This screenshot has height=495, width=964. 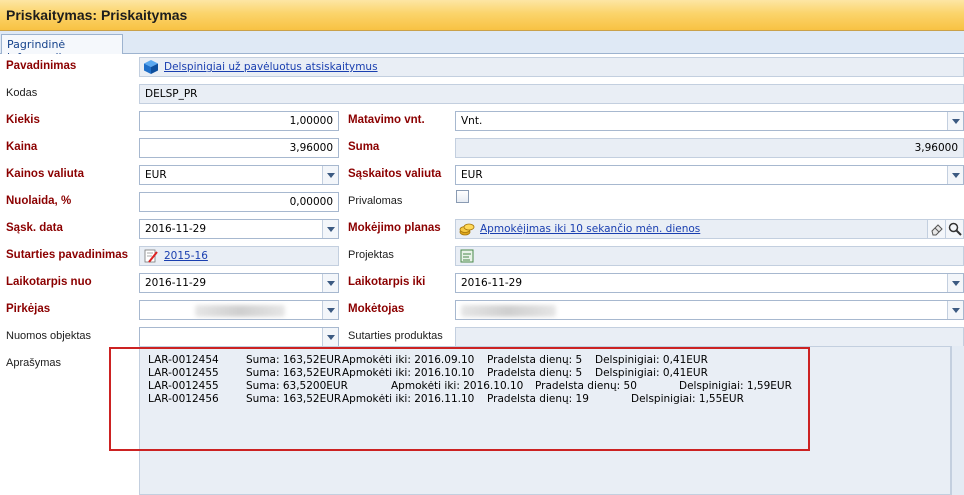 I want to click on tab-pagrindine-informacija: Pagrindinė informacija, so click(x=62, y=49).